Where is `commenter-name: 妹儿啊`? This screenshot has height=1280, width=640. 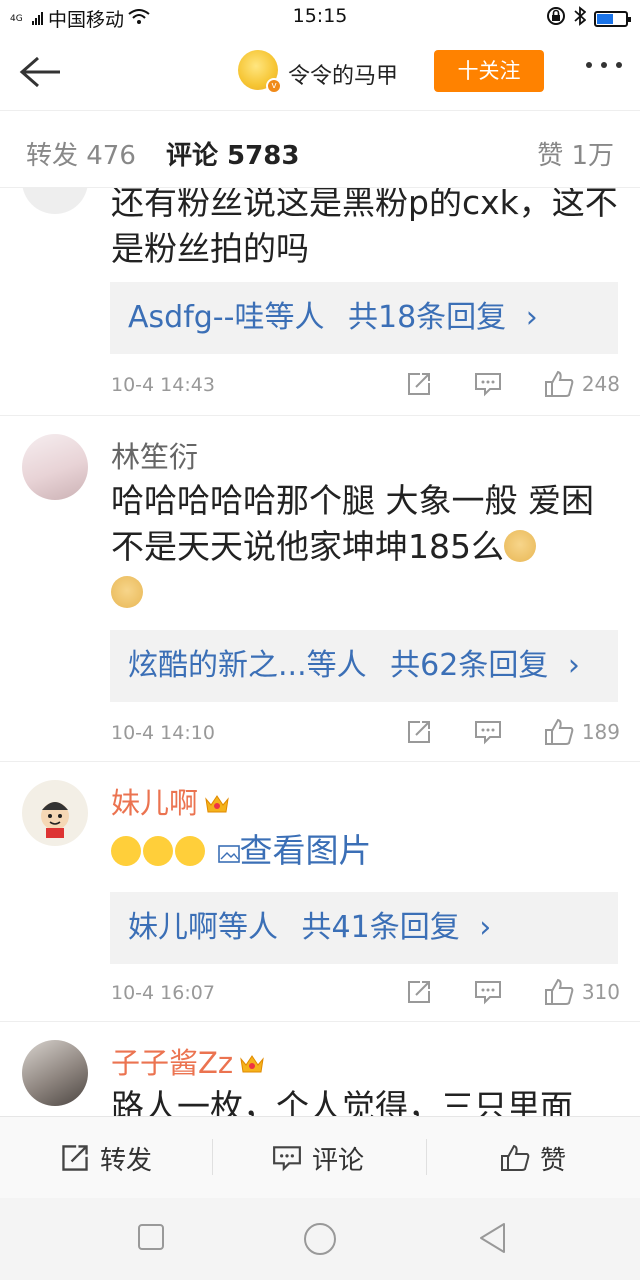
commenter-name: 妹儿啊 is located at coordinates (170, 801).